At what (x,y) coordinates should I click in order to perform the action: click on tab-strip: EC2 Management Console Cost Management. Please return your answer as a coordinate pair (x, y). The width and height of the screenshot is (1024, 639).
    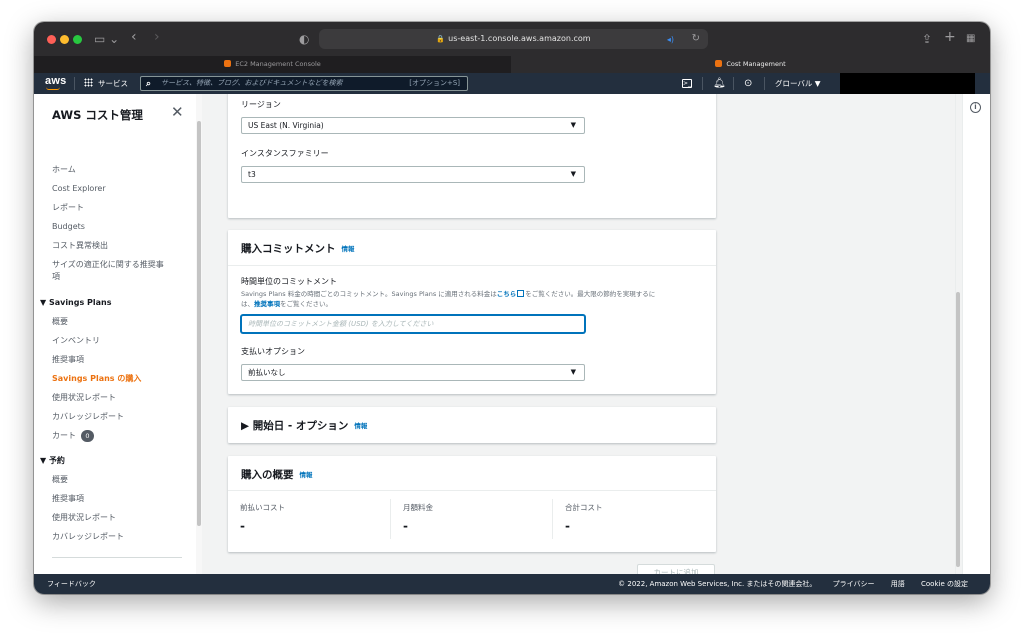
    Looking at the image, I should click on (512, 64).